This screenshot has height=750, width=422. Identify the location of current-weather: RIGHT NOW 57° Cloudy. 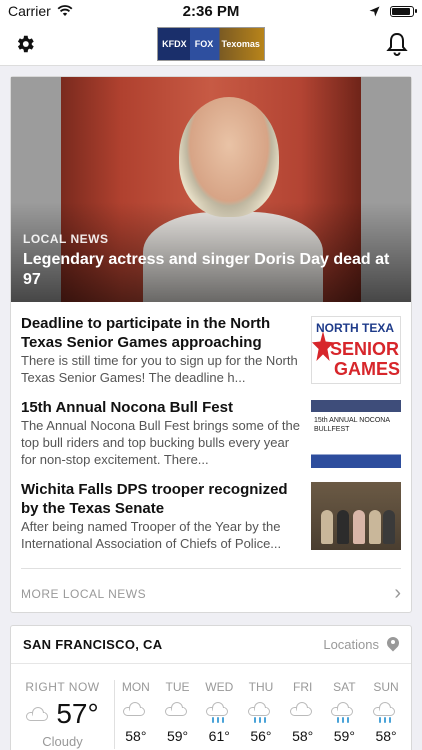
(65, 714).